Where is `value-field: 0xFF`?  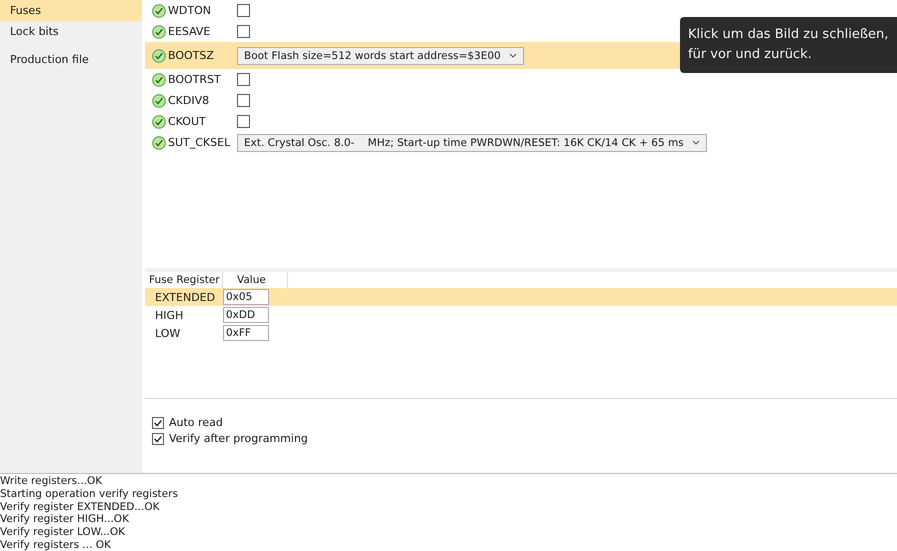 value-field: 0xFF is located at coordinates (246, 333).